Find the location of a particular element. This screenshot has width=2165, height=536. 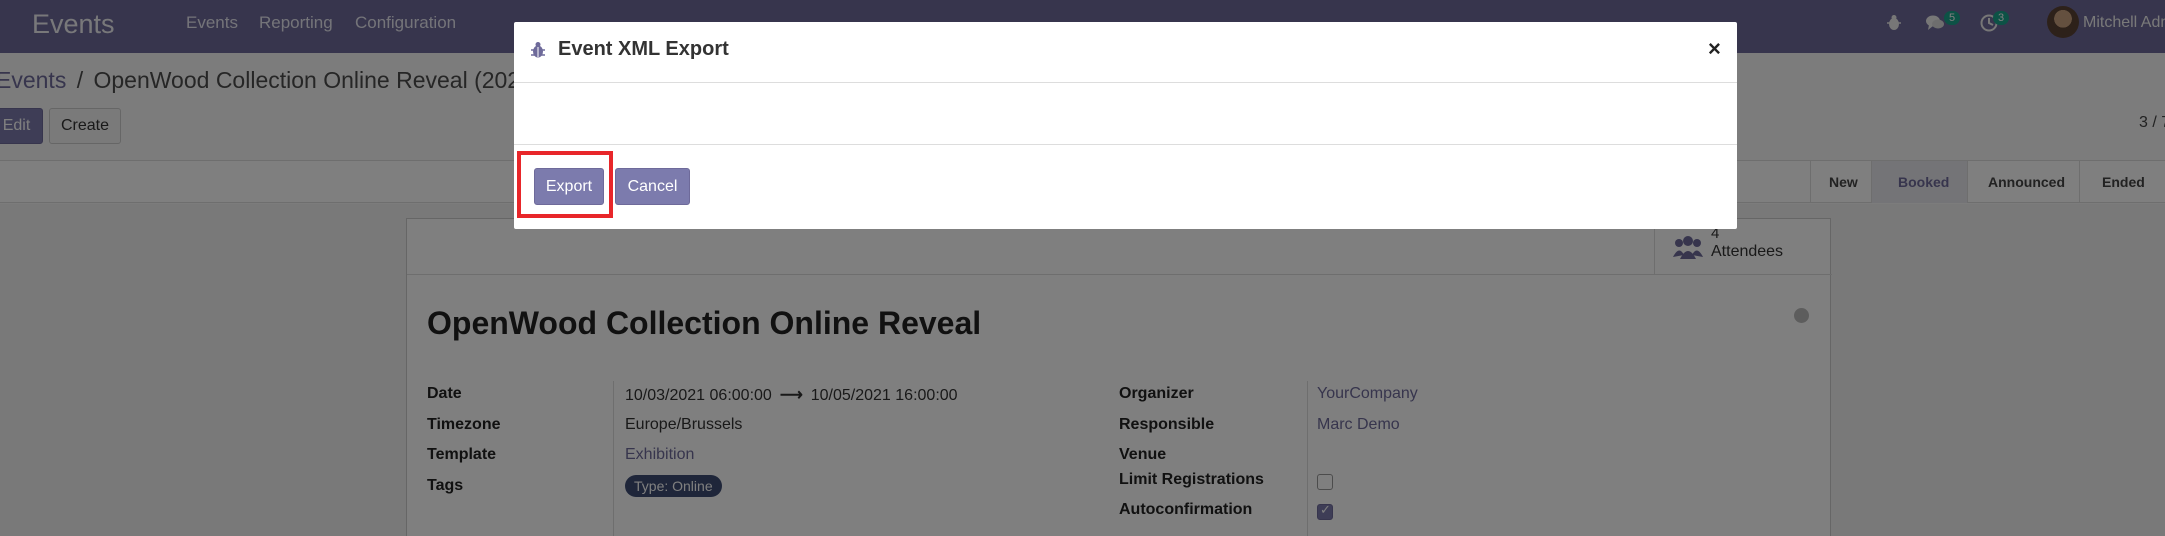

dialog-title: Event XML Export is located at coordinates (643, 49).